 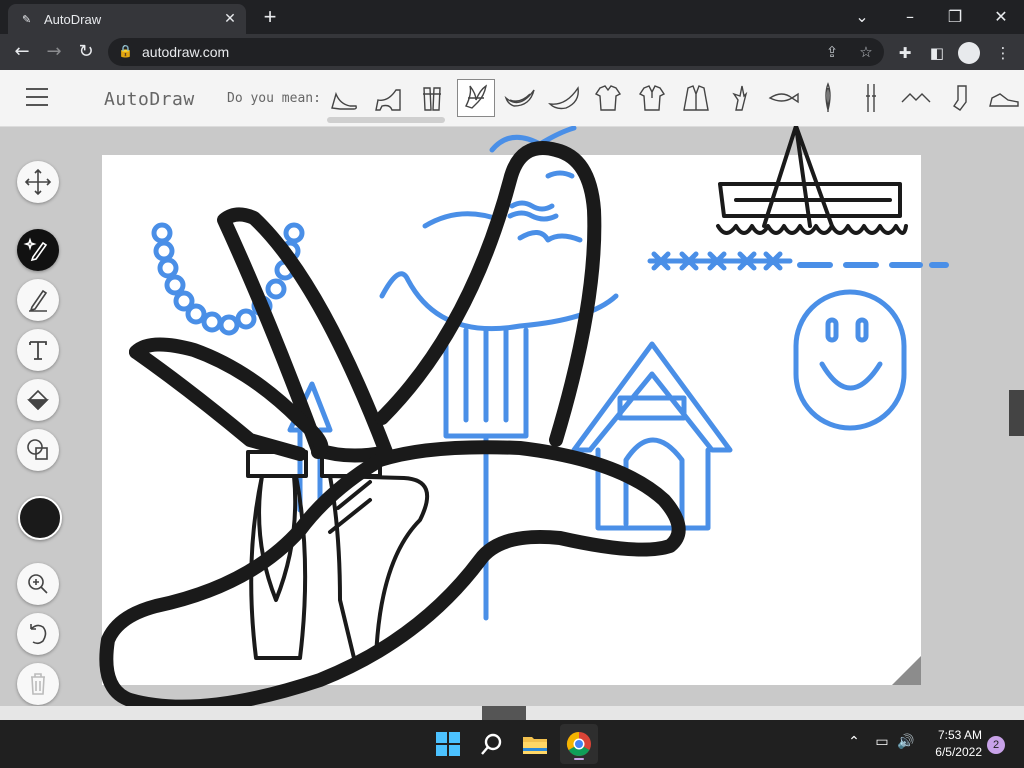 I want to click on shape-icon, so click(x=37, y=449).